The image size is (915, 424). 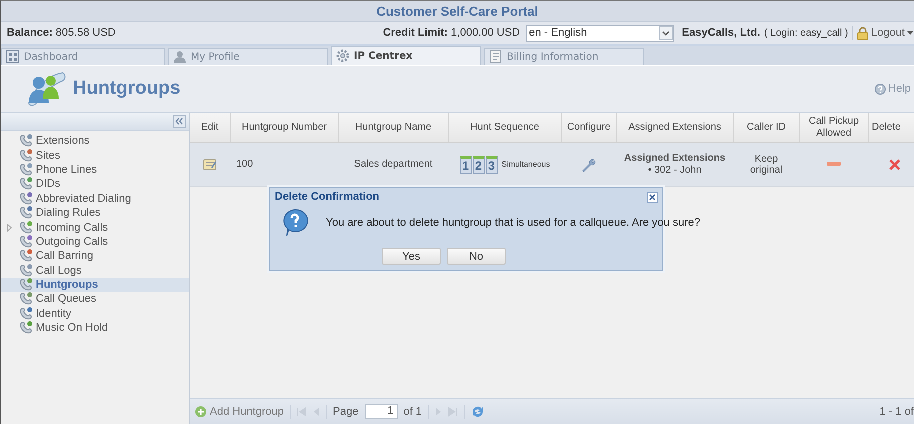 What do you see at coordinates (327, 197) in the screenshot?
I see `dialog-title: Delete Confirmation` at bounding box center [327, 197].